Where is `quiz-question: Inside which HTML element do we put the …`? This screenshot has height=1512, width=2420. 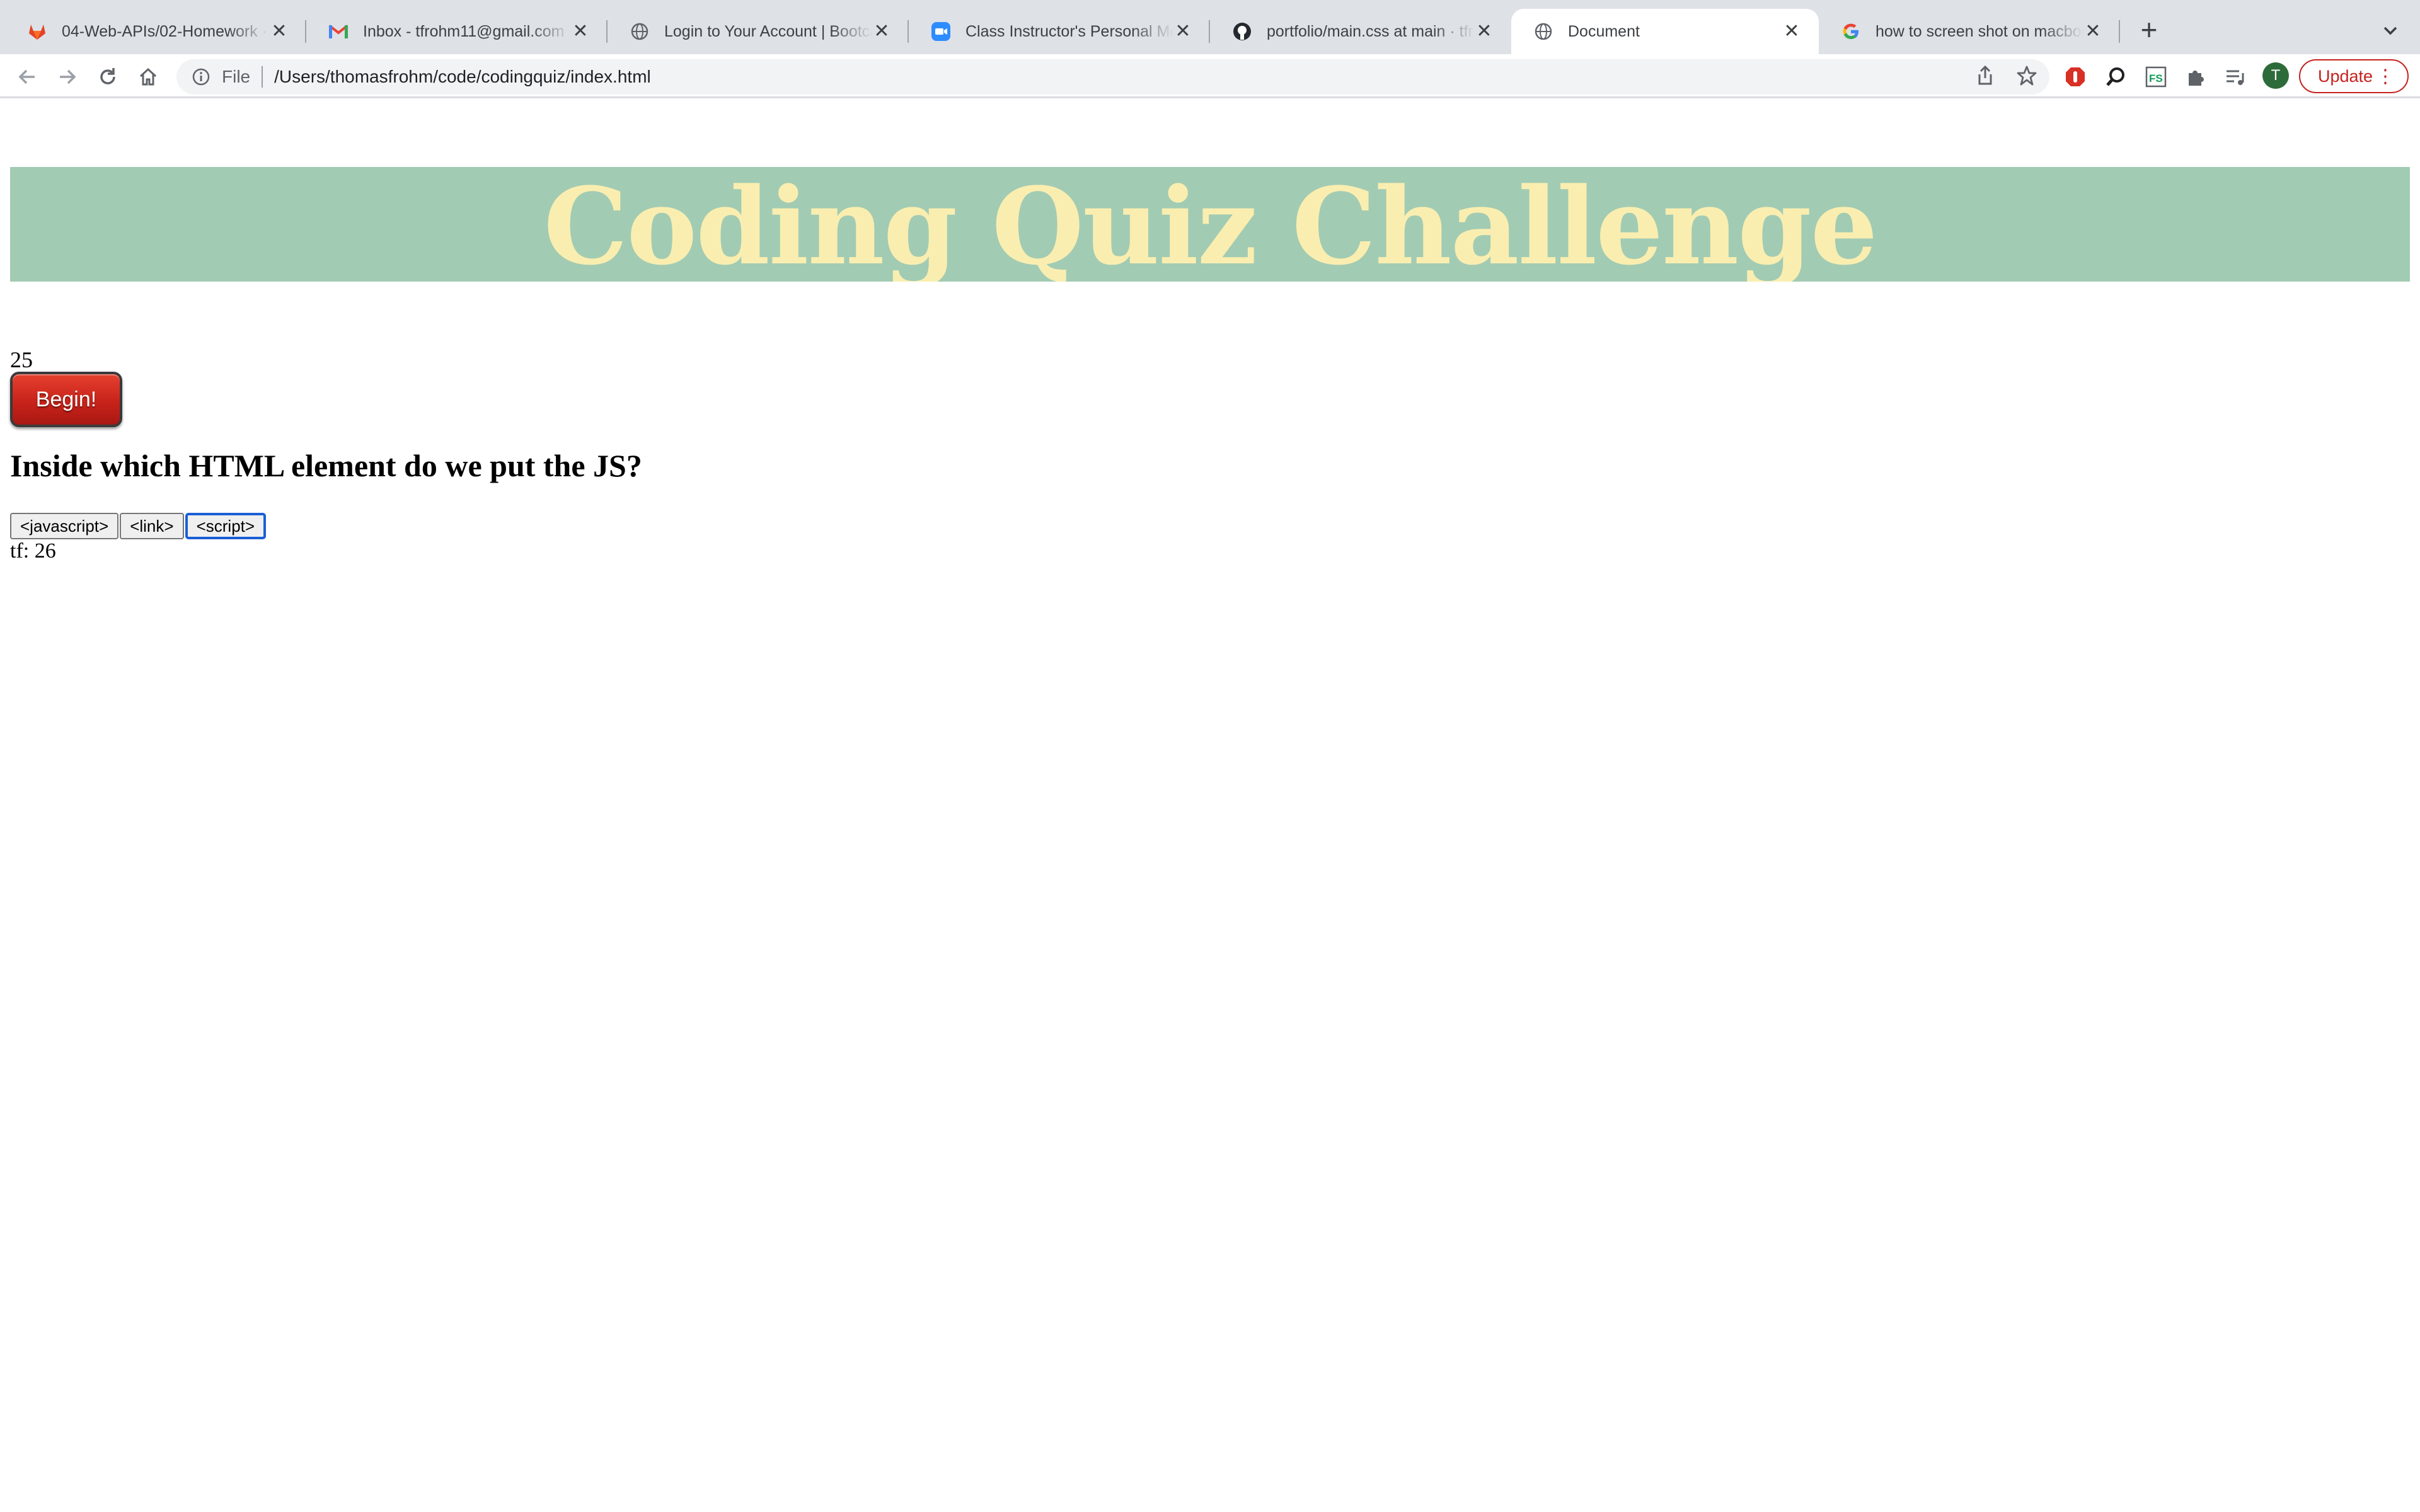
quiz-question: Inside which HTML element do we put the … is located at coordinates (326, 465).